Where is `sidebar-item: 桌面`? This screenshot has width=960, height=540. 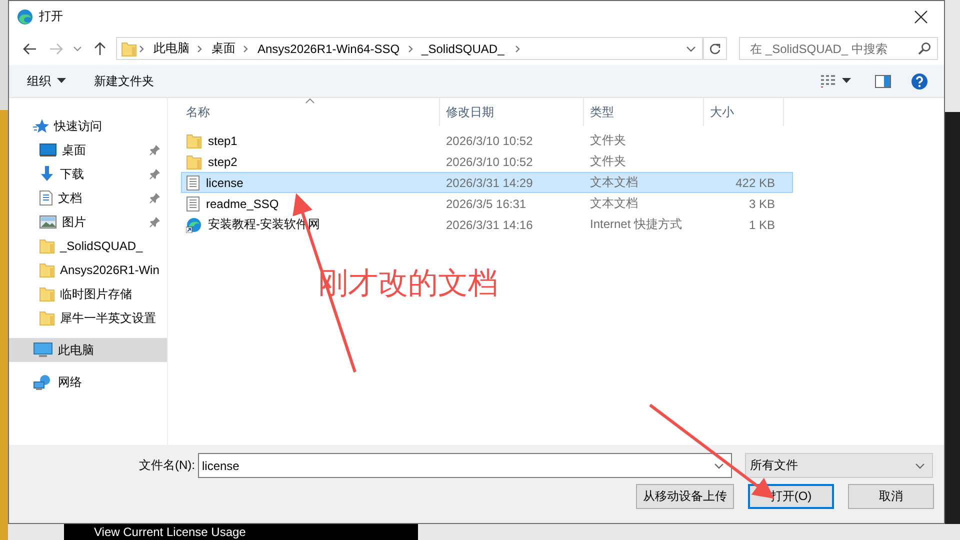 sidebar-item: 桌面 is located at coordinates (88, 150).